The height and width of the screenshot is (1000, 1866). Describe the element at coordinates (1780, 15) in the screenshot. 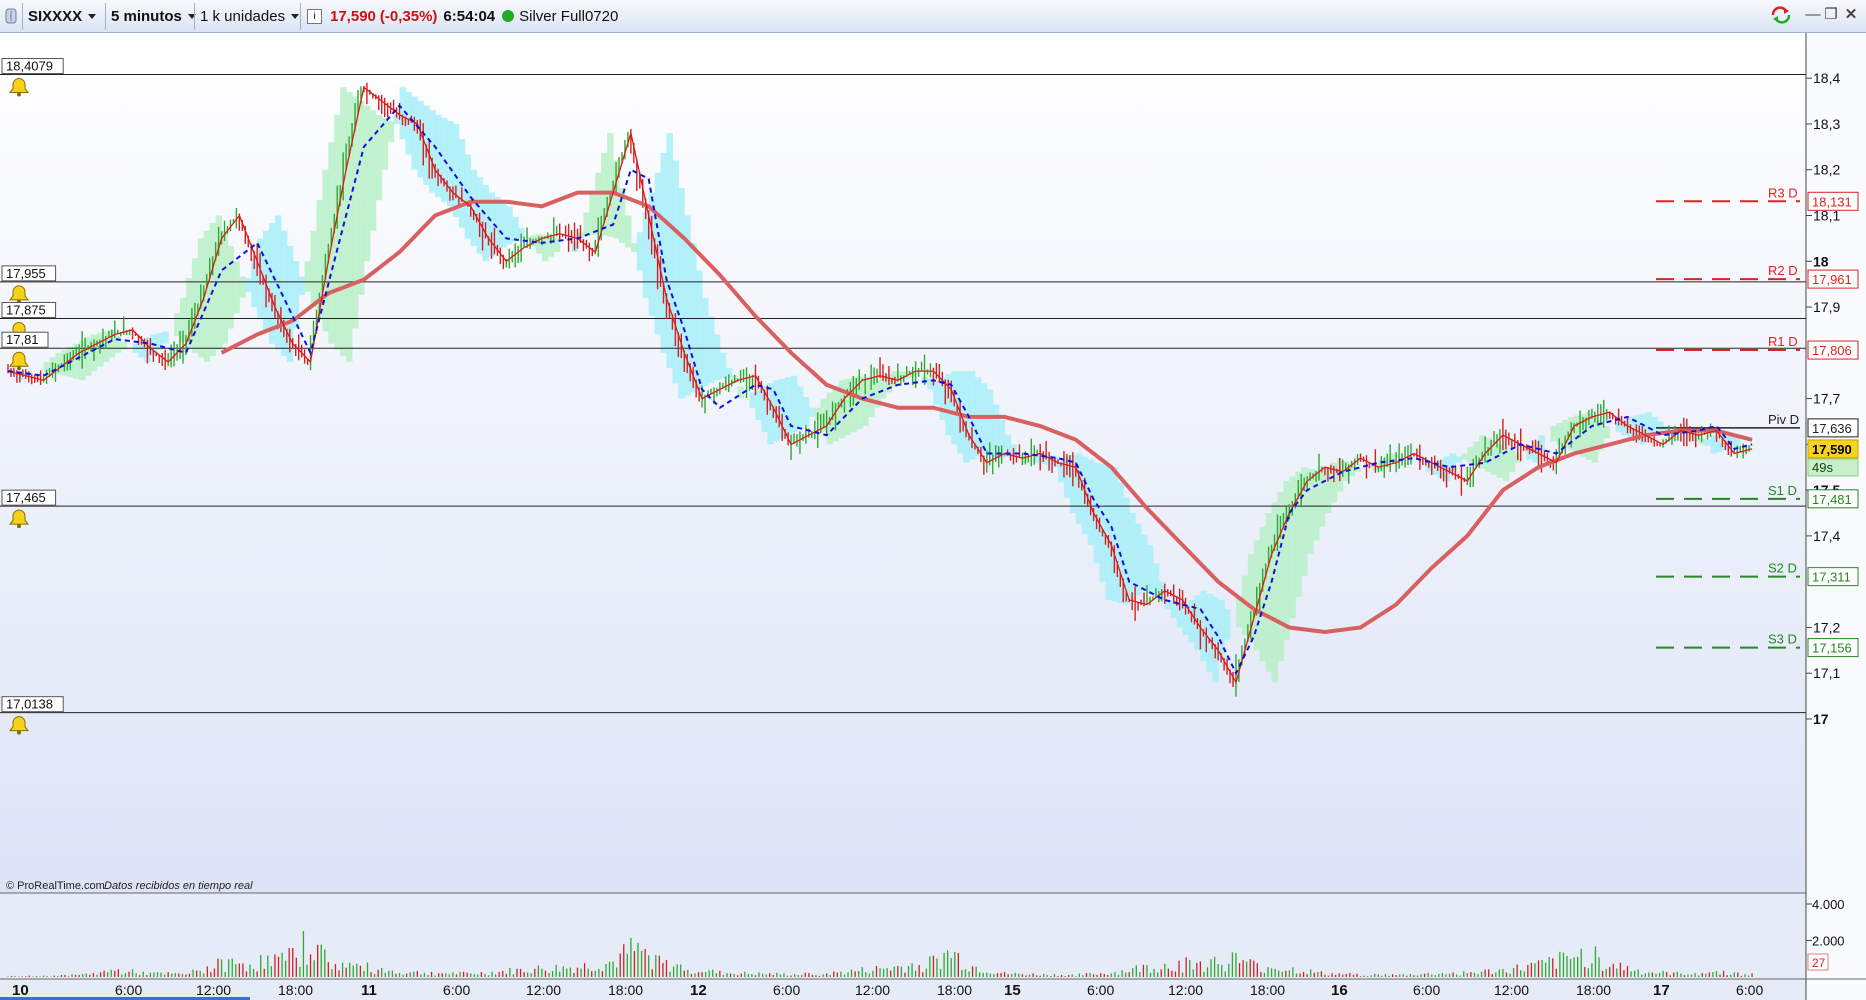

I see `refresh-arrows-icon` at that location.